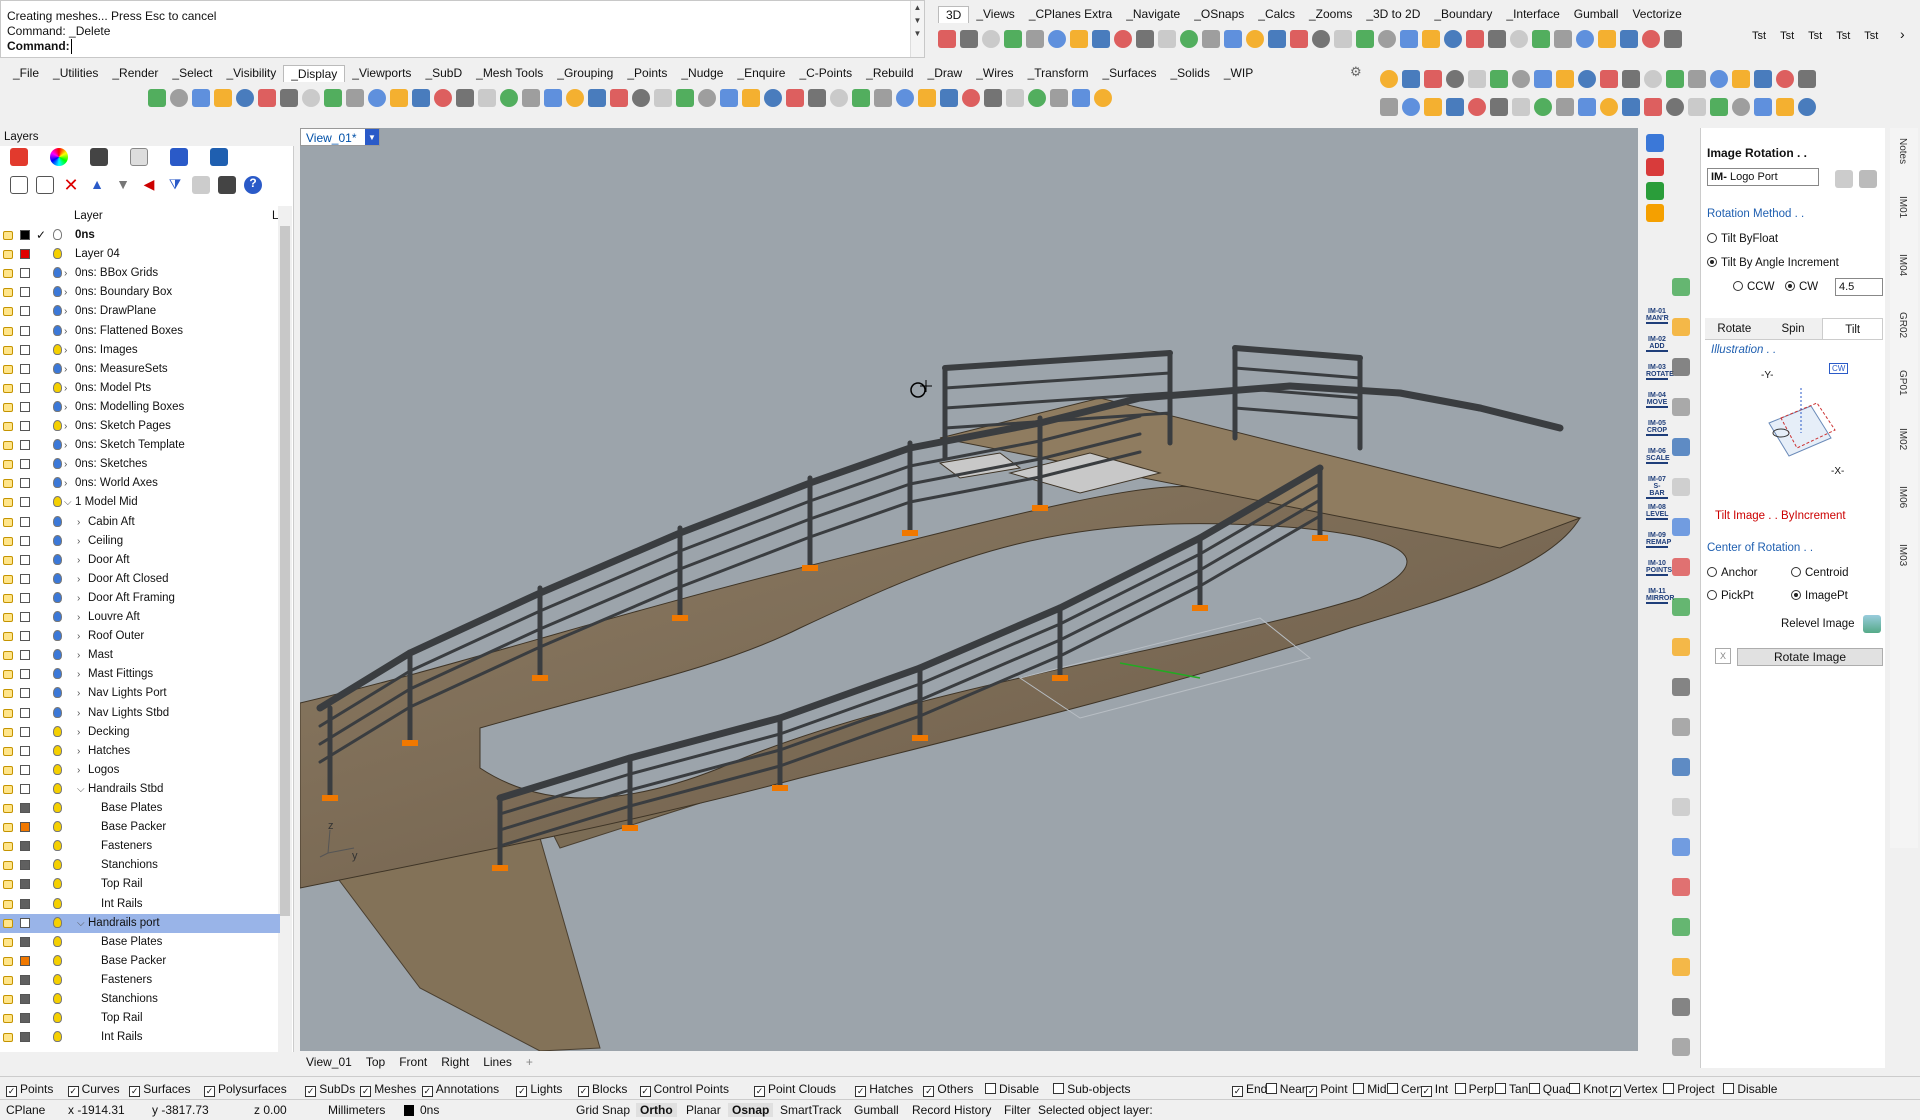 Image resolution: width=1920 pixels, height=1120 pixels. I want to click on filter-checkbox: Quad, so click(1550, 1089).